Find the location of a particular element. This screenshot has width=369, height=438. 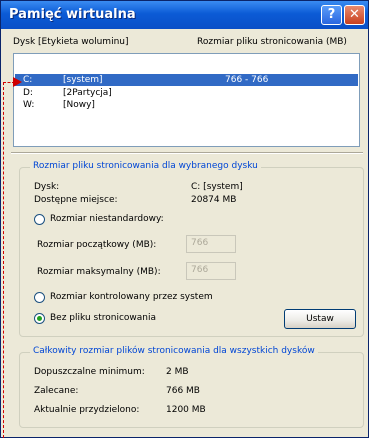

set-button: Ustaw is located at coordinates (320, 319).